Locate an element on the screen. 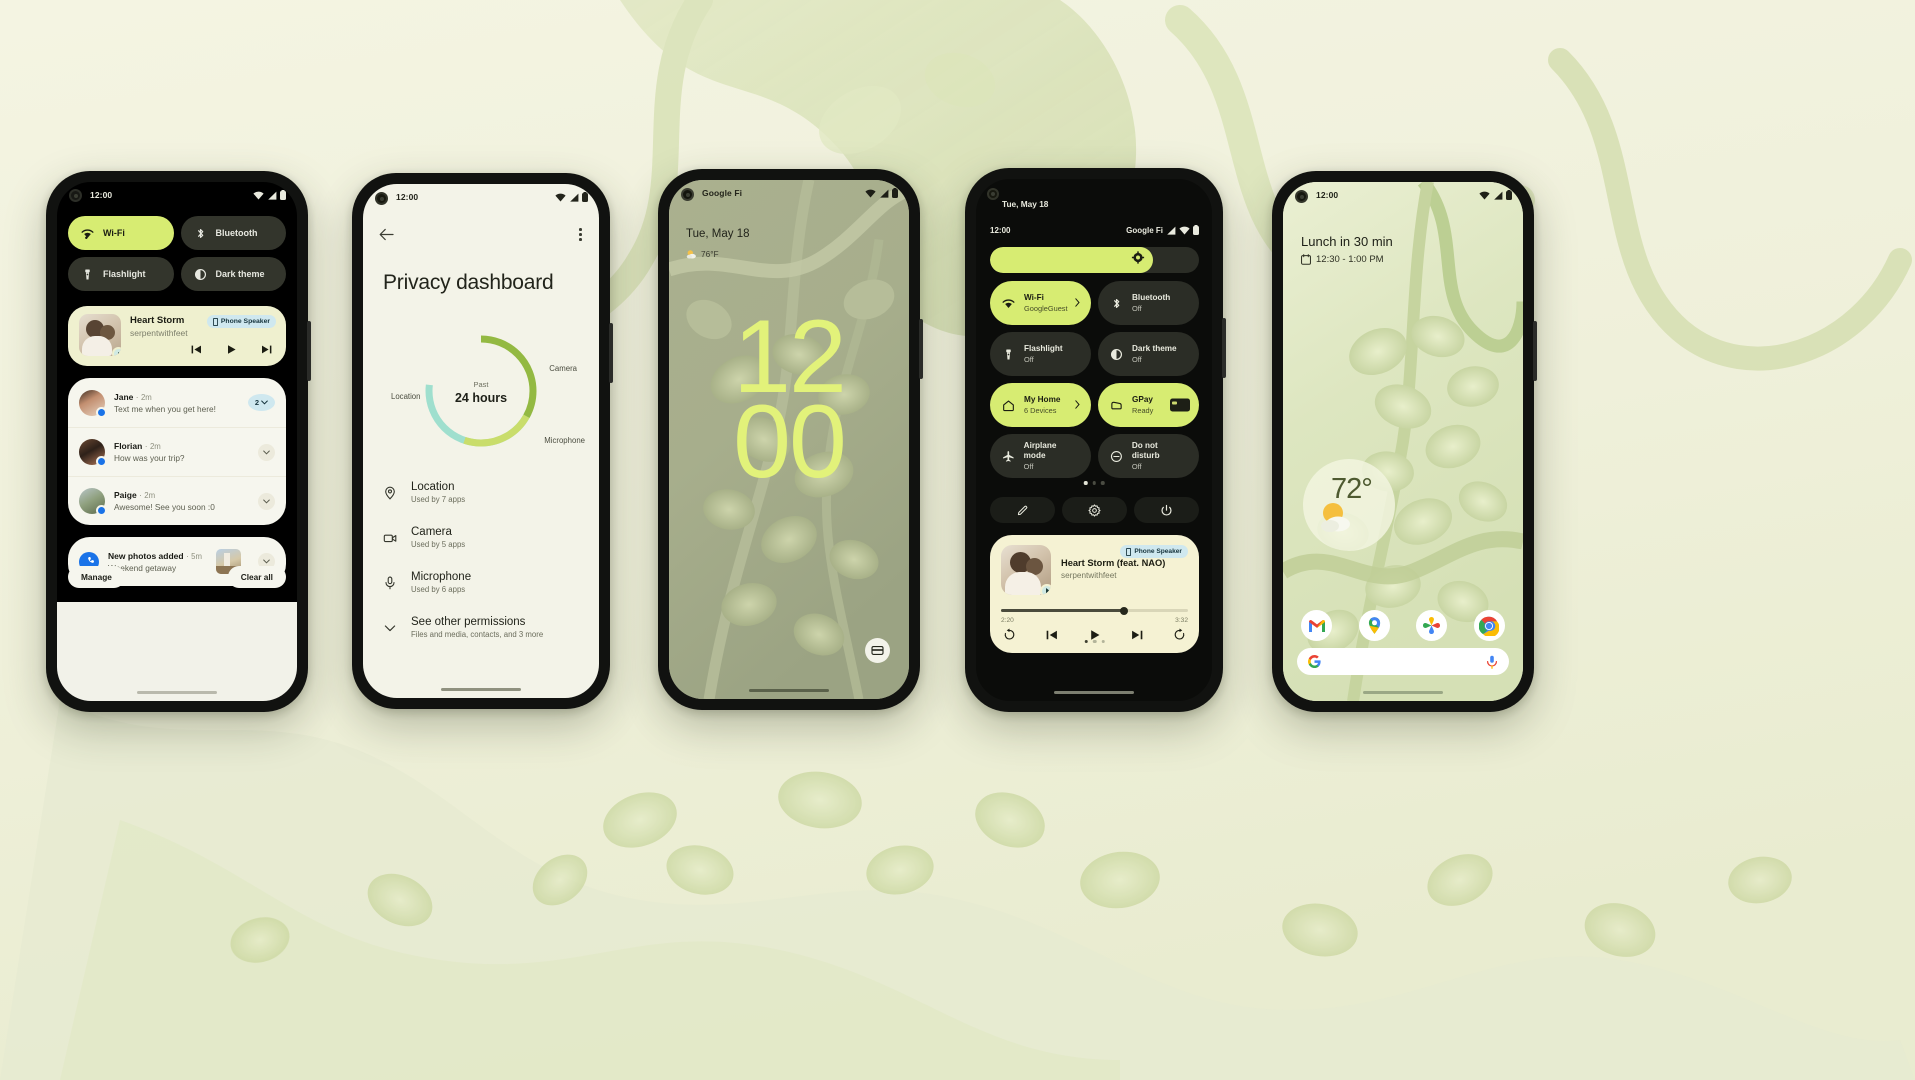 The width and height of the screenshot is (1915, 1080). qs-tile-text: Wi-Fi GoogleGuest is located at coordinates (1046, 303).